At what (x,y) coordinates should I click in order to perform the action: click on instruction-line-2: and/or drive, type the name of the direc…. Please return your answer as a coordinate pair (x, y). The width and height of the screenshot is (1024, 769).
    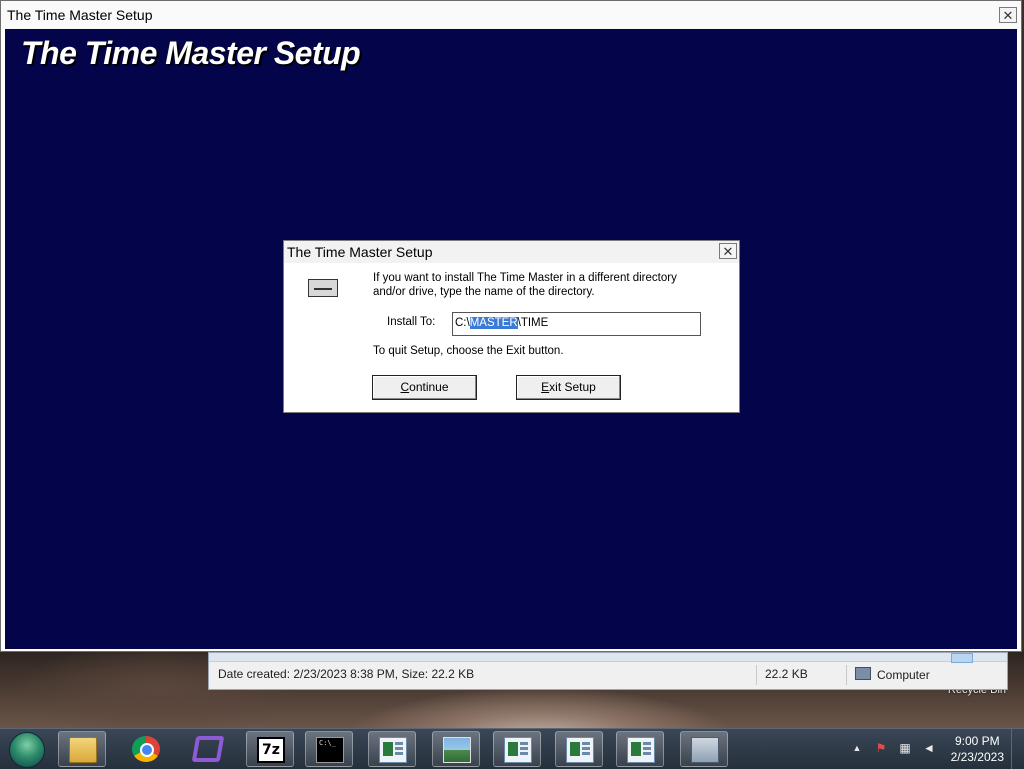
    Looking at the image, I should click on (484, 292).